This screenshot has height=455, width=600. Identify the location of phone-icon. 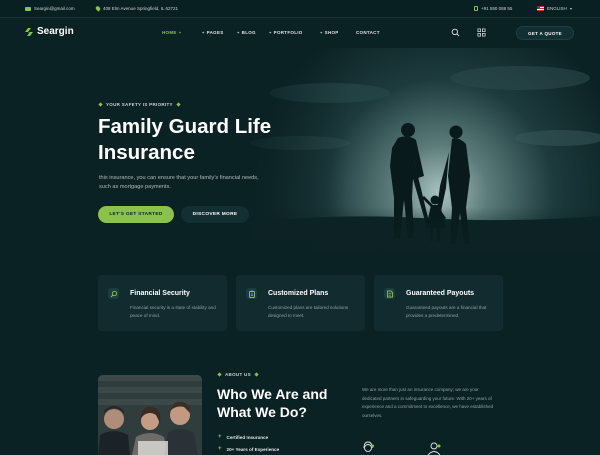
(476, 8).